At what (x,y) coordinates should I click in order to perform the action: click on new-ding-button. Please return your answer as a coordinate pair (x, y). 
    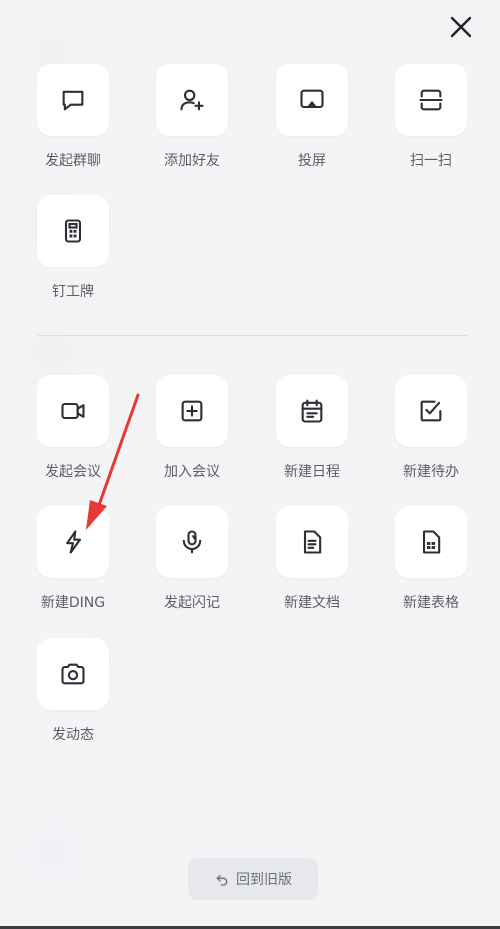
    Looking at the image, I should click on (73, 542).